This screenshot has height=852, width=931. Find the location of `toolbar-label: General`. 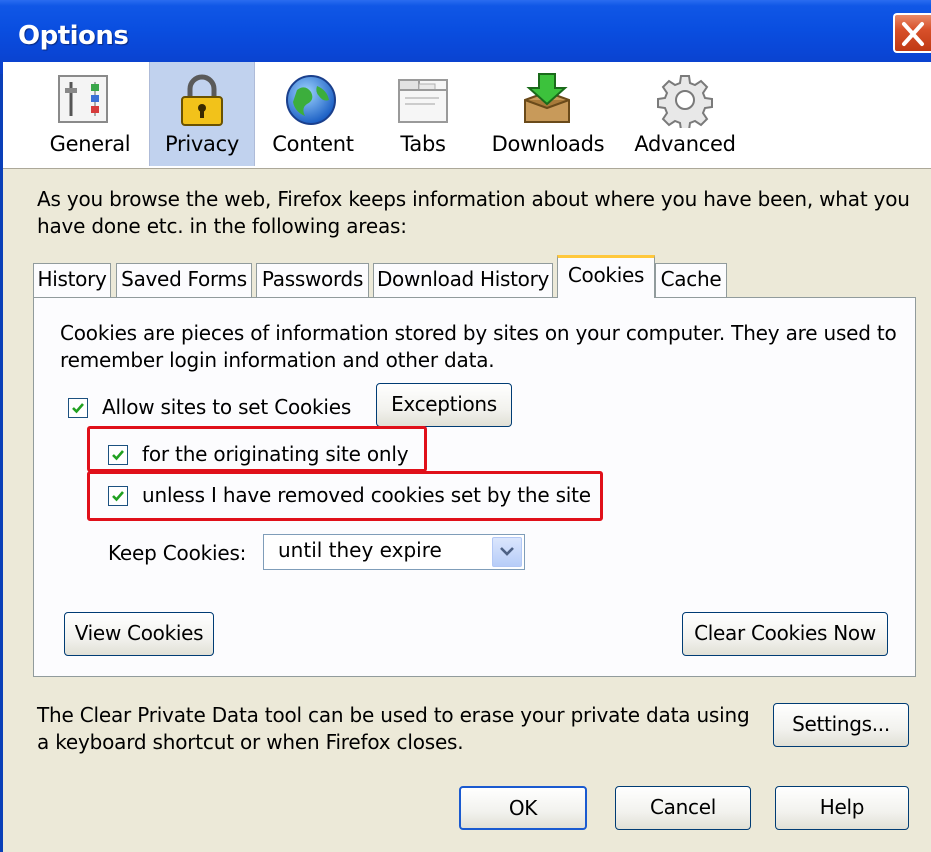

toolbar-label: General is located at coordinates (90, 144).